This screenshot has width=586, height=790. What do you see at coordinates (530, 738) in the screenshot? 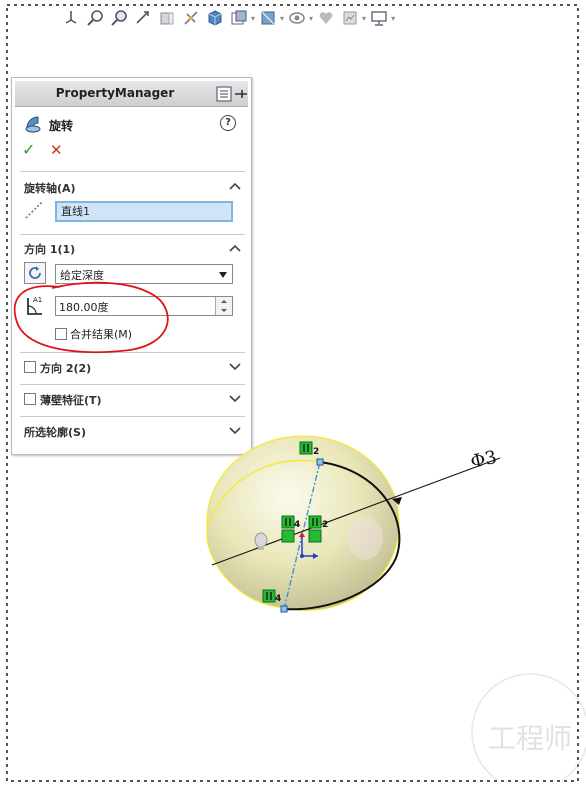
I see `watermark-text: 工程师` at bounding box center [530, 738].